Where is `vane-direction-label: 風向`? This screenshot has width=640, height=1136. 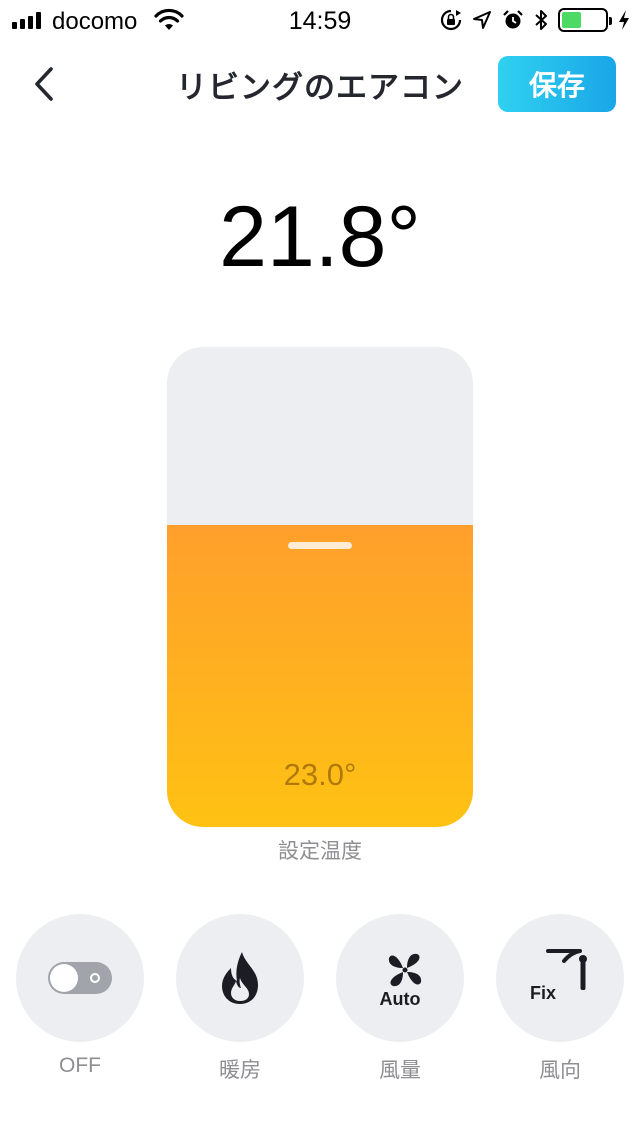 vane-direction-label: 風向 is located at coordinates (560, 1070).